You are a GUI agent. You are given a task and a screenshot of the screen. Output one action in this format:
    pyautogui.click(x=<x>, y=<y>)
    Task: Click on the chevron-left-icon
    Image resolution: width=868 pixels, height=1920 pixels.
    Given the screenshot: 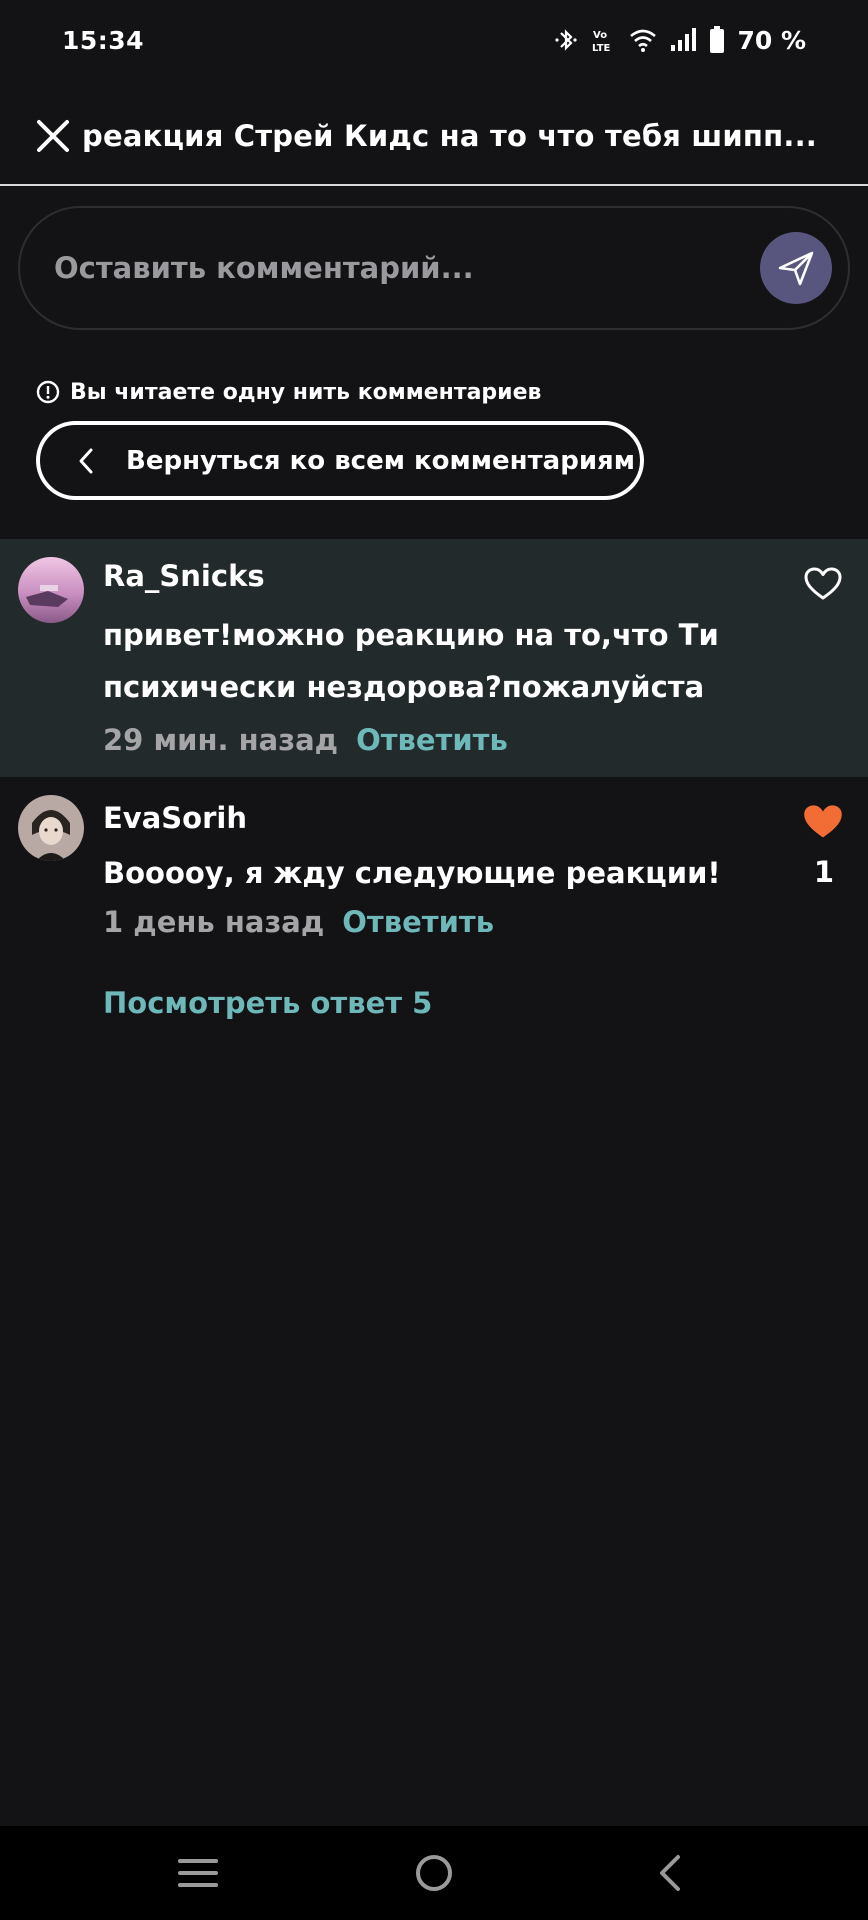 What is the action you would take?
    pyautogui.click(x=86, y=460)
    